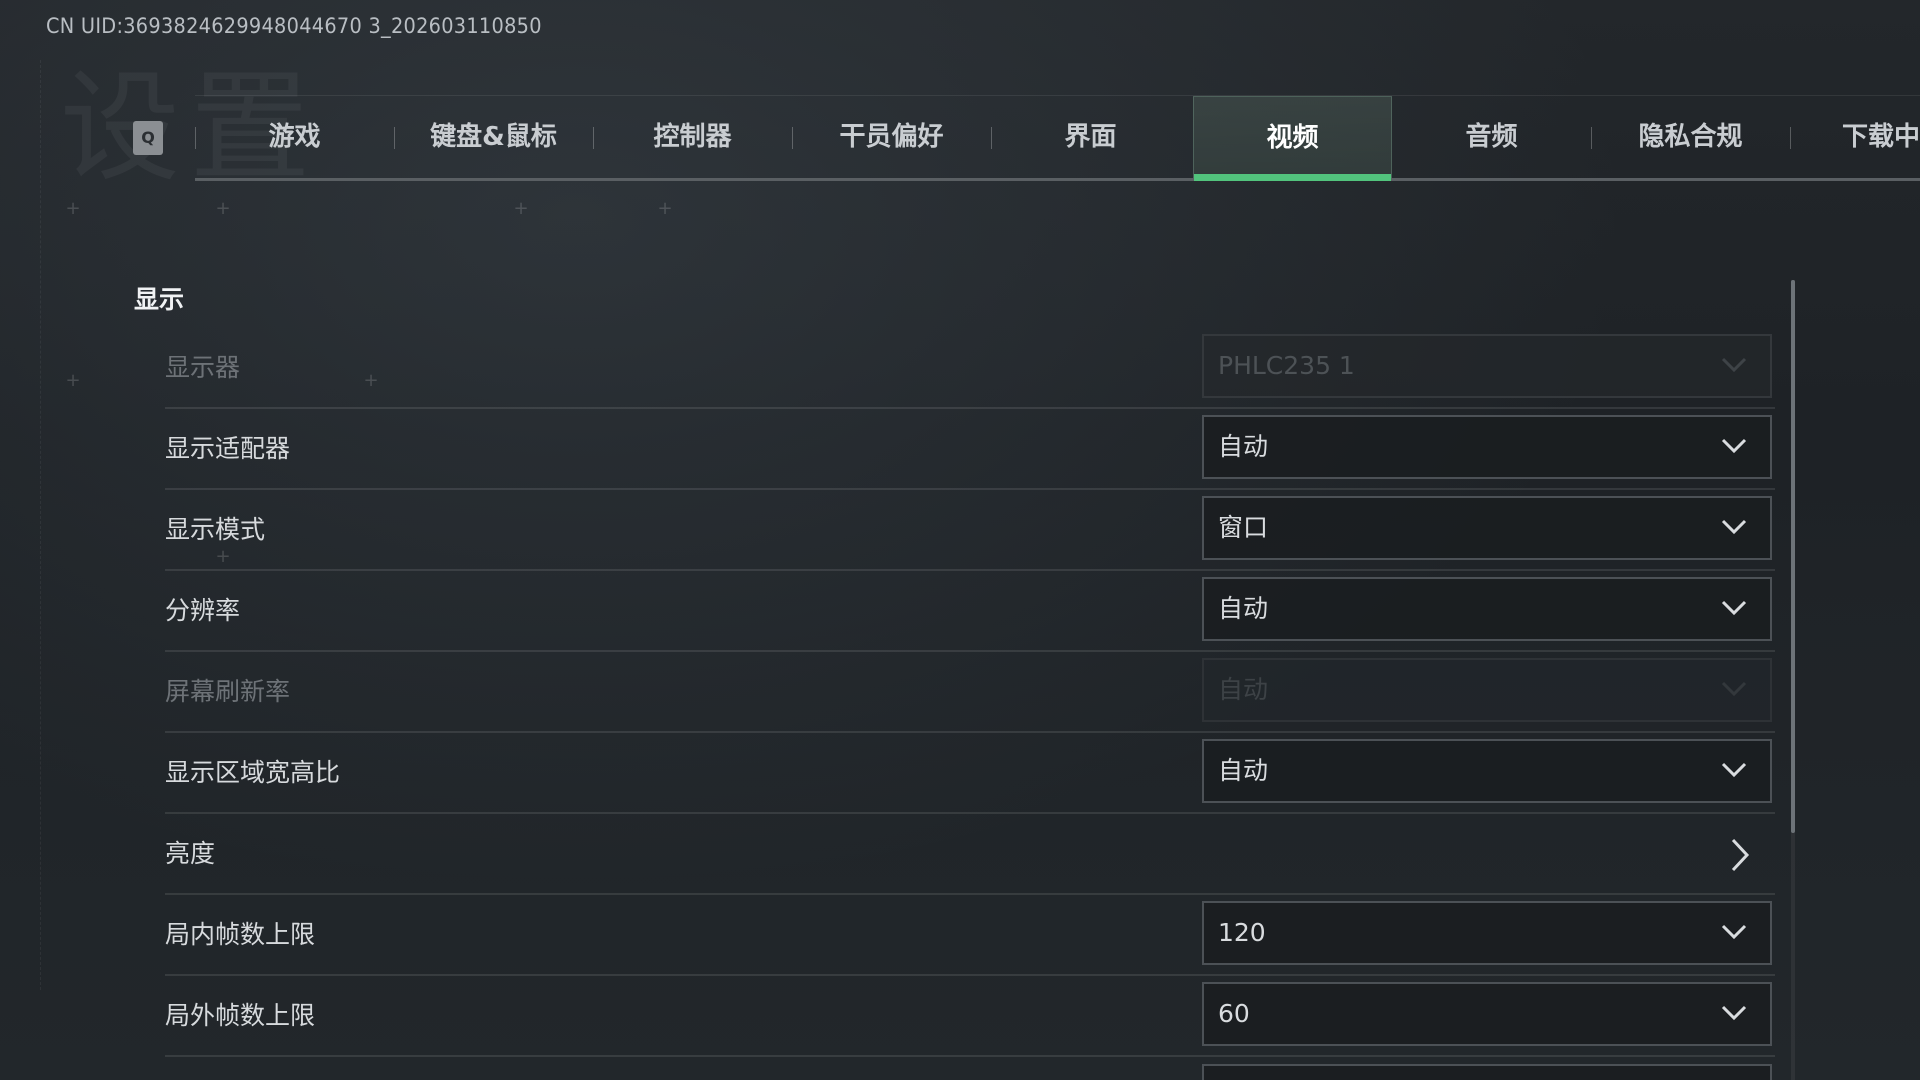 This screenshot has width=1920, height=1080. What do you see at coordinates (970, 855) in the screenshot?
I see `setting-row-brightness: 亮度` at bounding box center [970, 855].